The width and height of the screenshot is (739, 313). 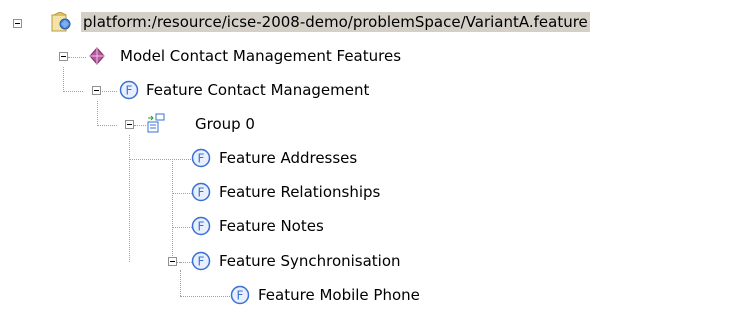 I want to click on model-diamond-icon, so click(x=97, y=56).